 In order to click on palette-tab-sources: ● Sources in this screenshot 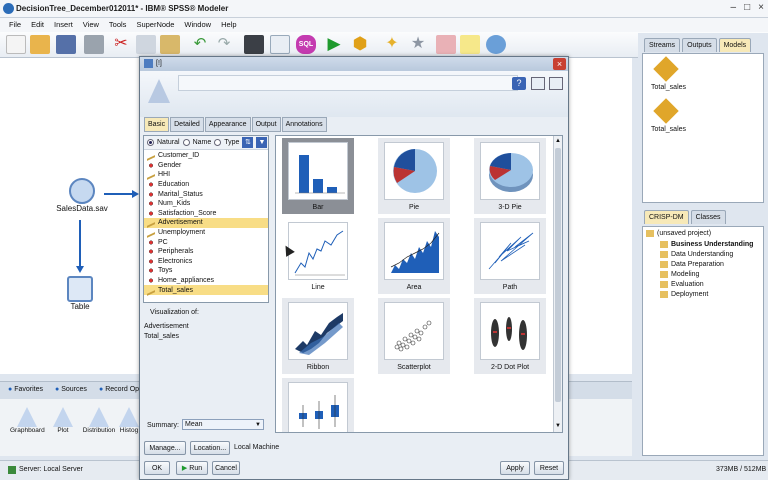, I will do `click(71, 389)`.